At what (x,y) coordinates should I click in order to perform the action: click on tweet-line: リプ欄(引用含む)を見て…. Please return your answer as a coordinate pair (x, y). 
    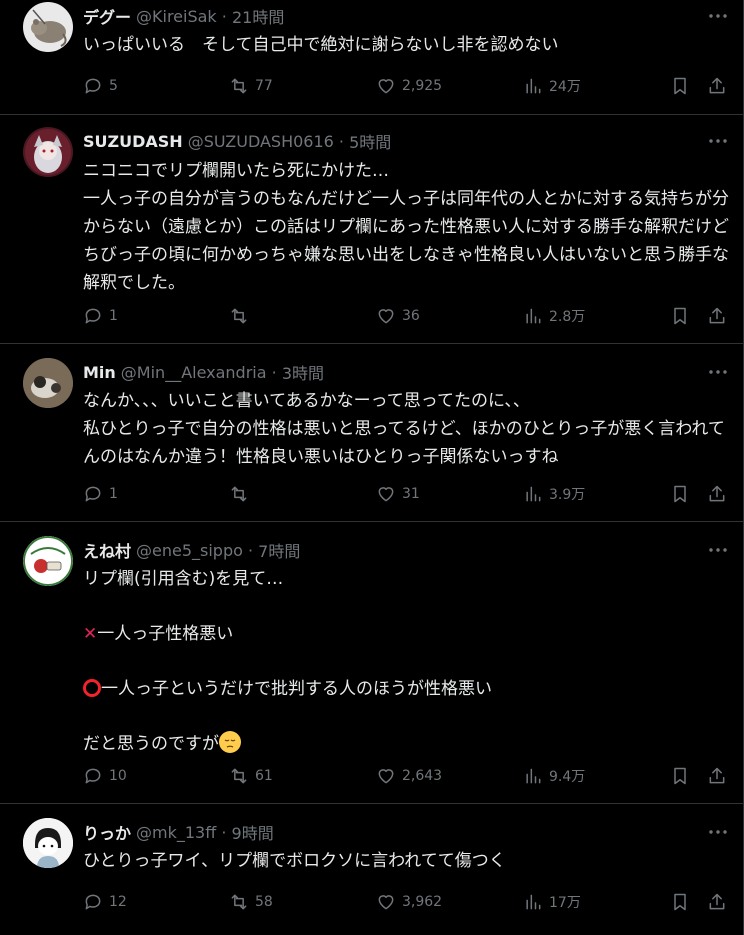
    Looking at the image, I should click on (183, 579).